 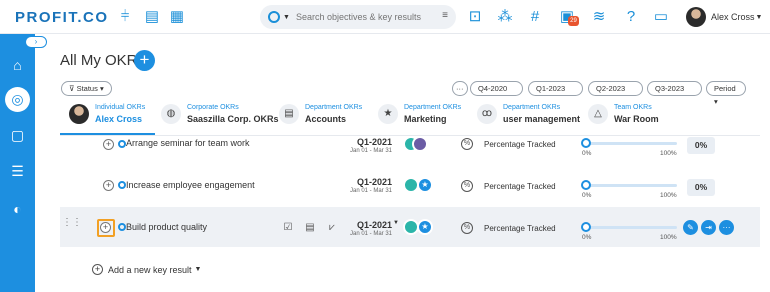 What do you see at coordinates (475, 17) in the screenshot?
I see `folder-icon: ⊡` at bounding box center [475, 17].